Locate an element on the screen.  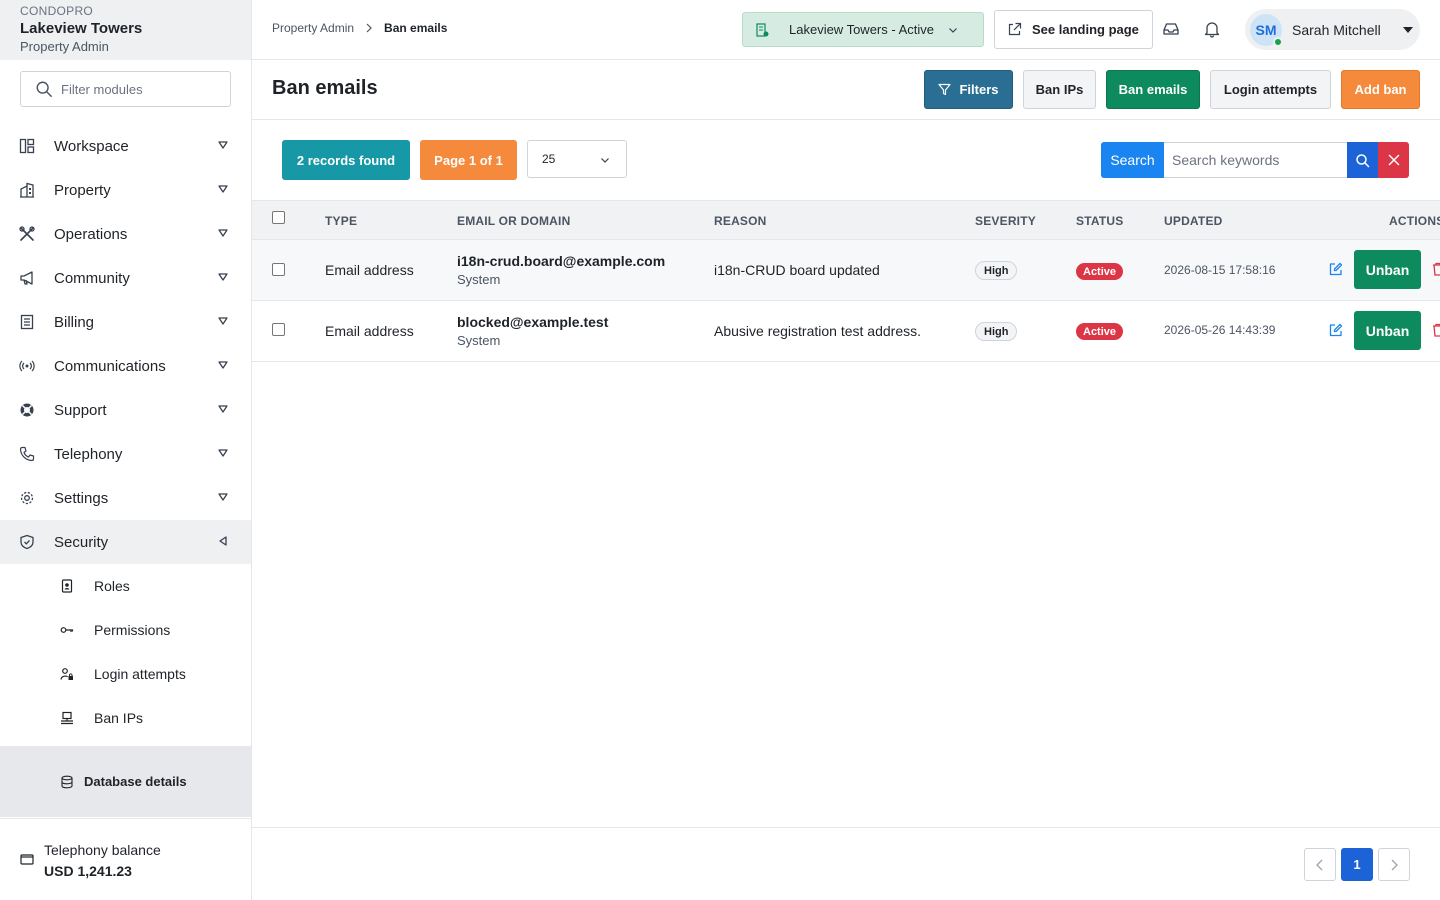
ban-ips-button: Ban IPs is located at coordinates (1059, 89).